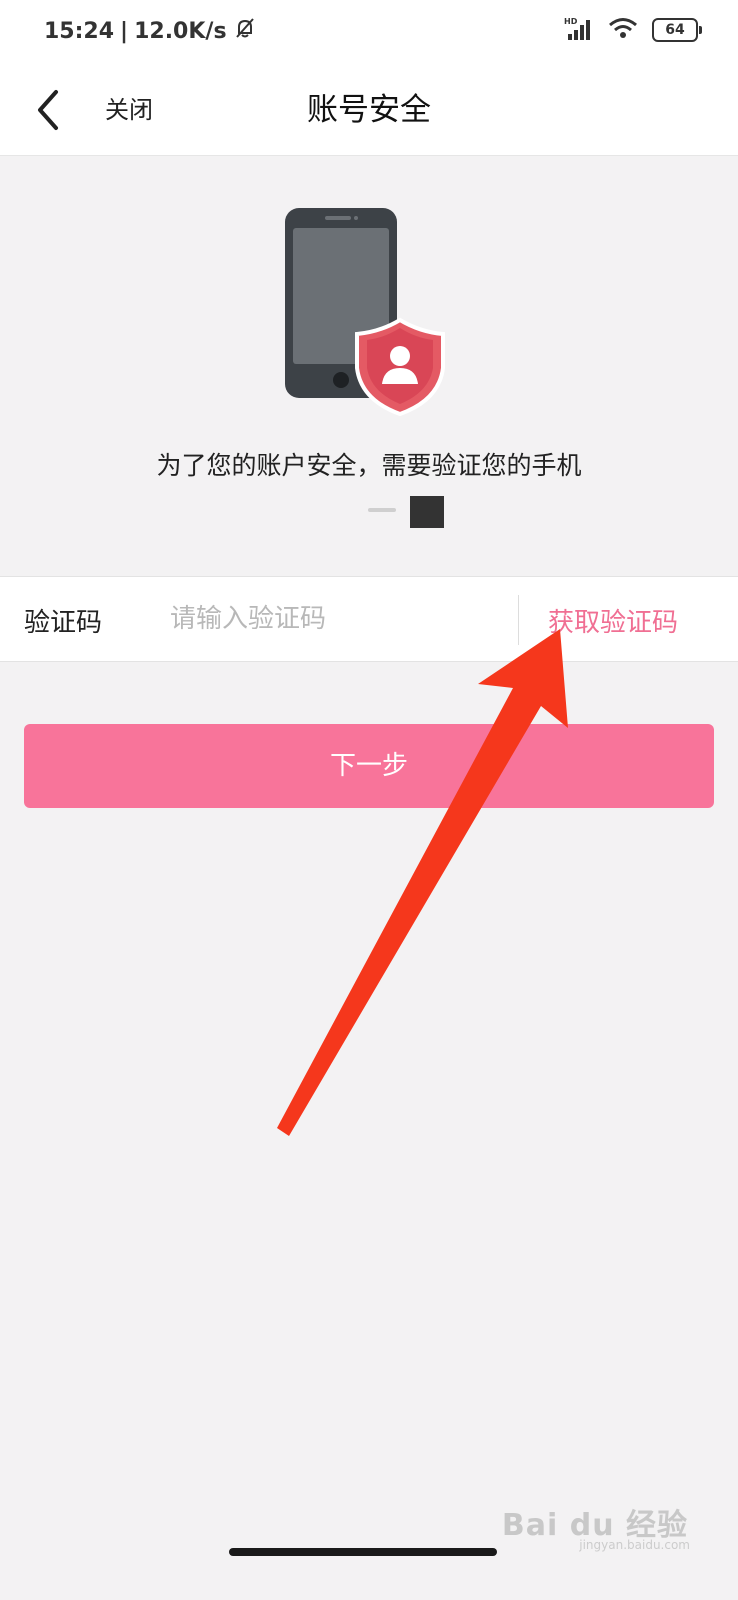 The height and width of the screenshot is (1600, 738). What do you see at coordinates (382, 510) in the screenshot?
I see `masked-phone-fragment` at bounding box center [382, 510].